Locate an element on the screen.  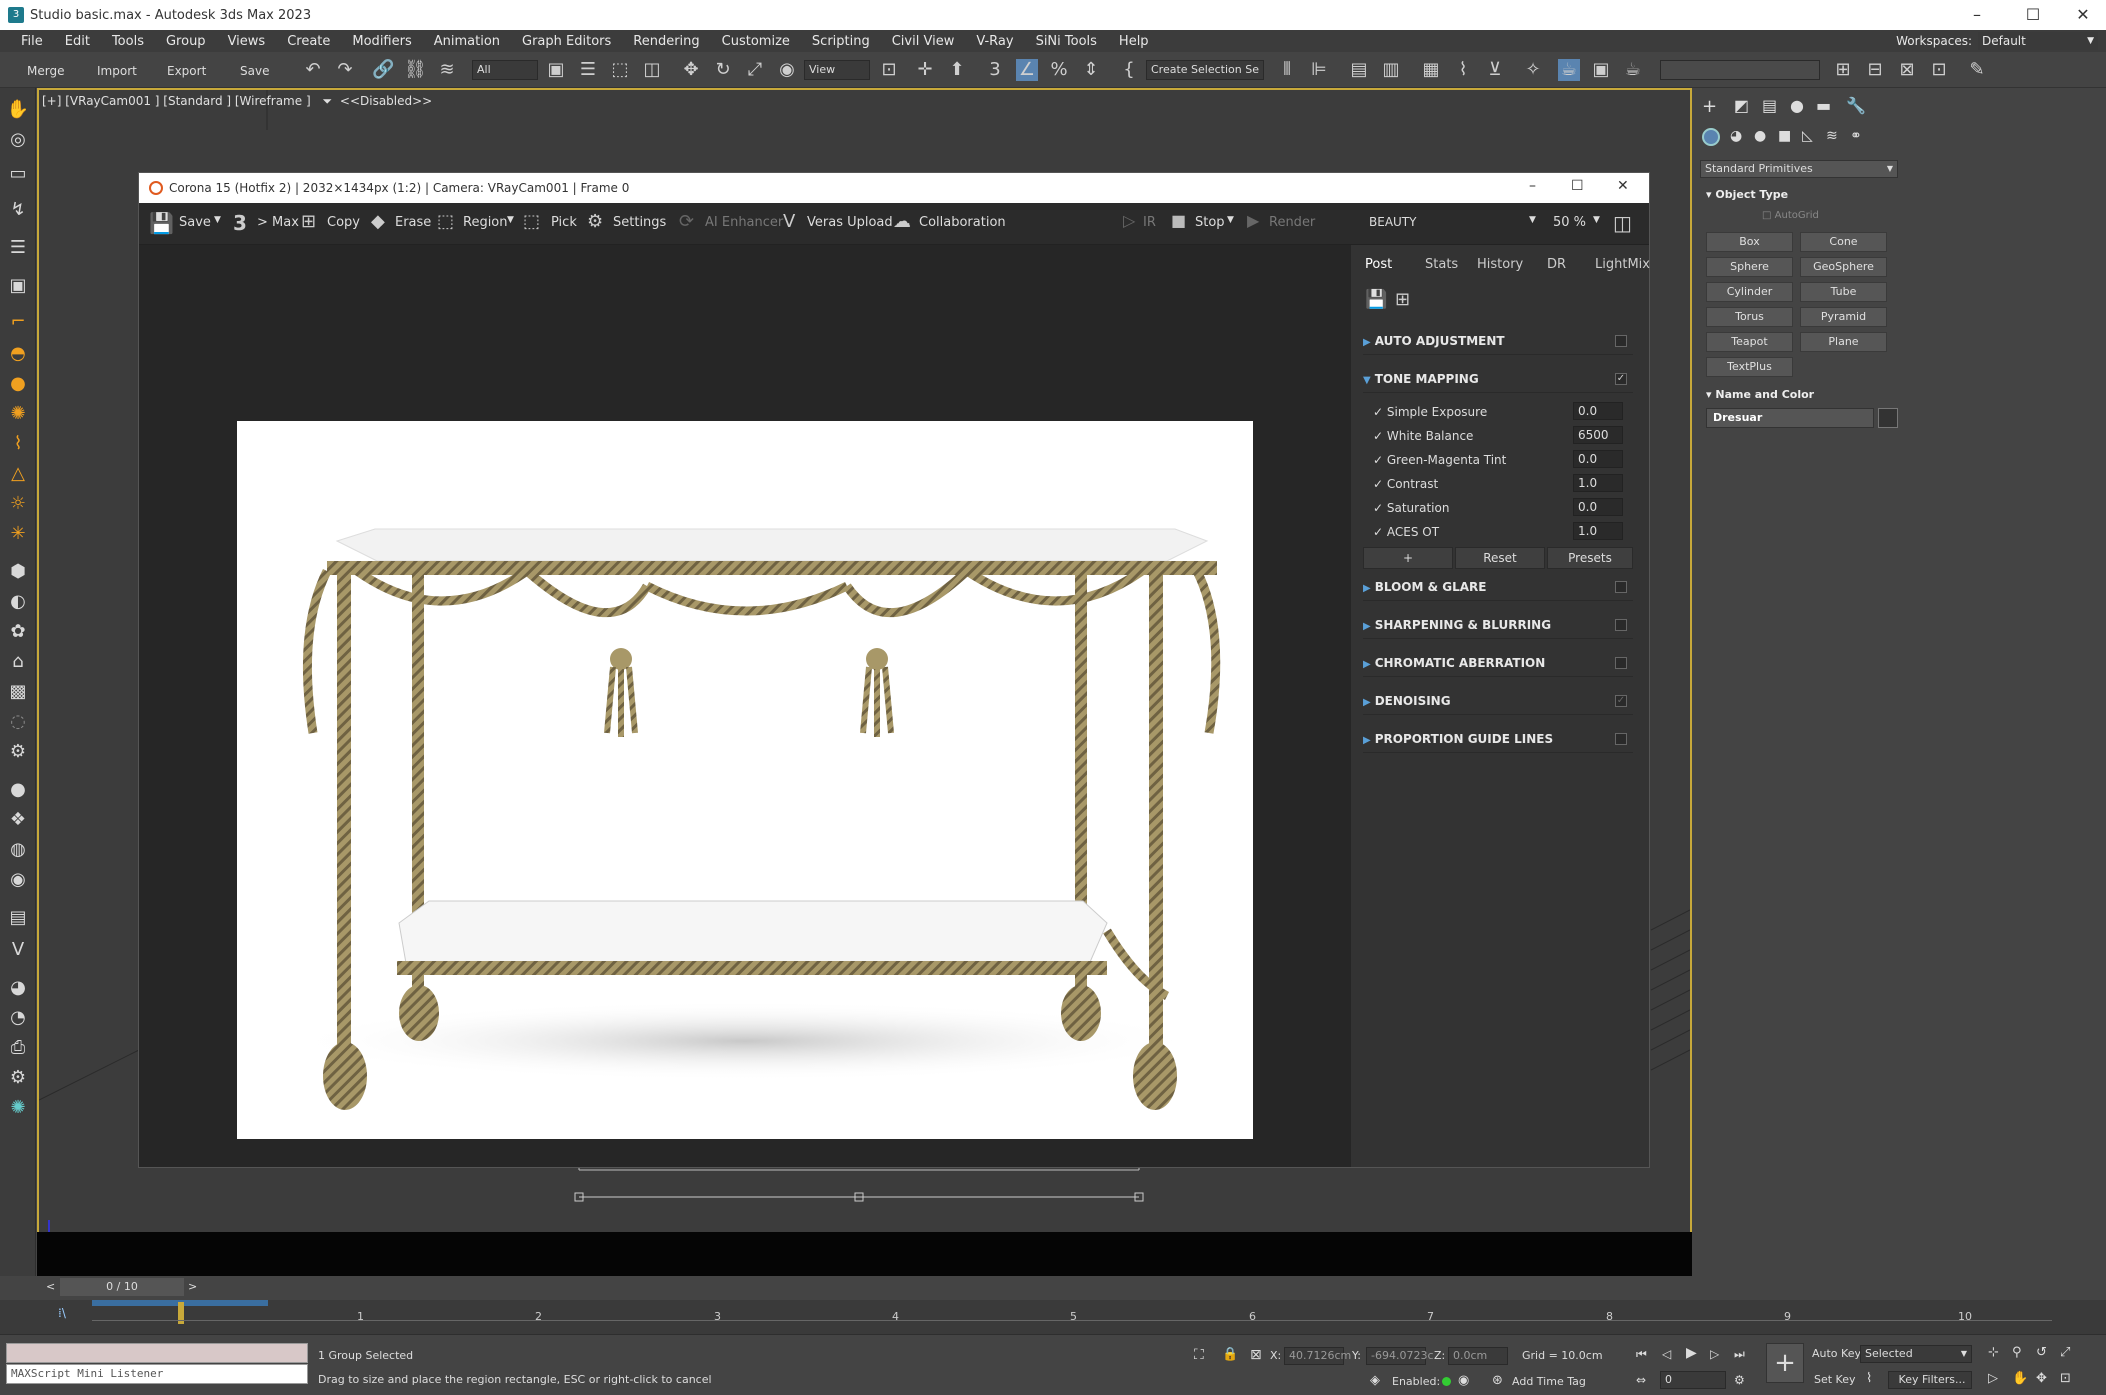
select-by-name-icon: ☰ is located at coordinates (588, 70).